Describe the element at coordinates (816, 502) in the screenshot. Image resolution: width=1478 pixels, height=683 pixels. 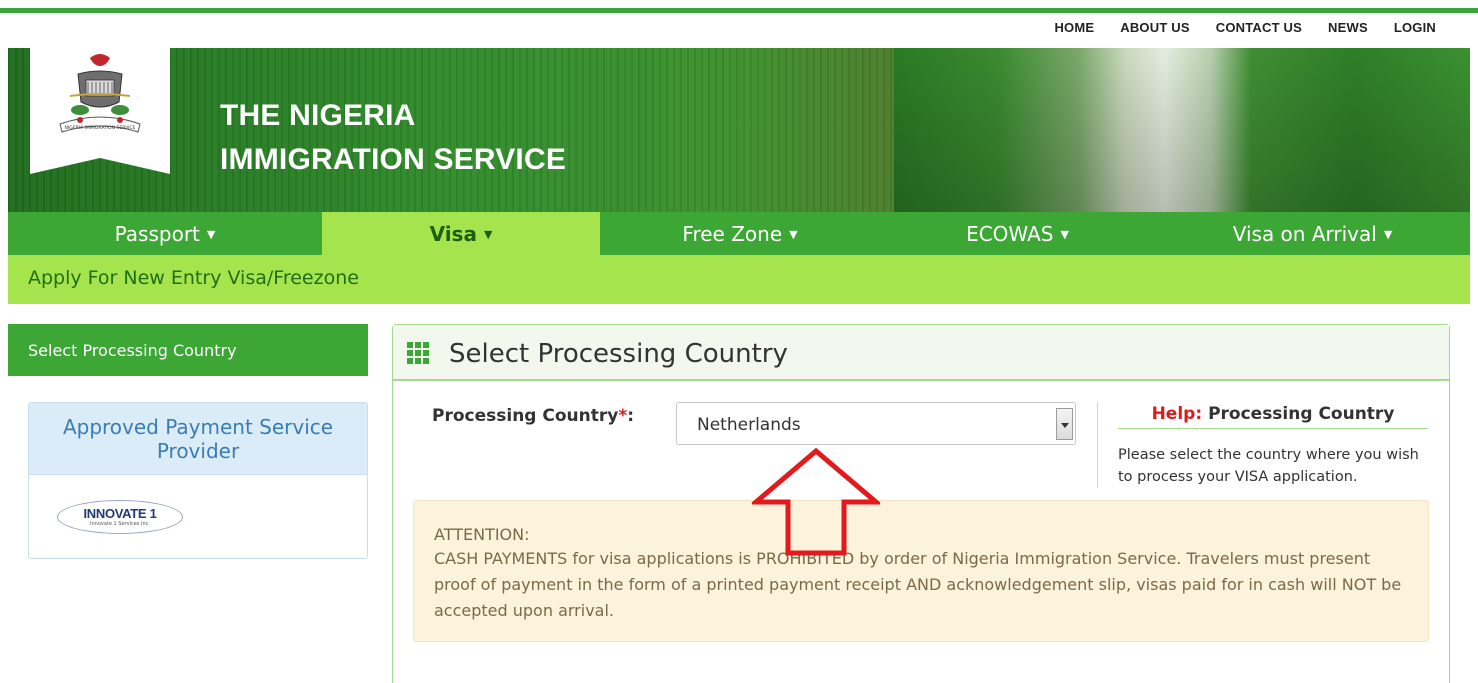
I see `annotation-up-arrow-icon` at that location.